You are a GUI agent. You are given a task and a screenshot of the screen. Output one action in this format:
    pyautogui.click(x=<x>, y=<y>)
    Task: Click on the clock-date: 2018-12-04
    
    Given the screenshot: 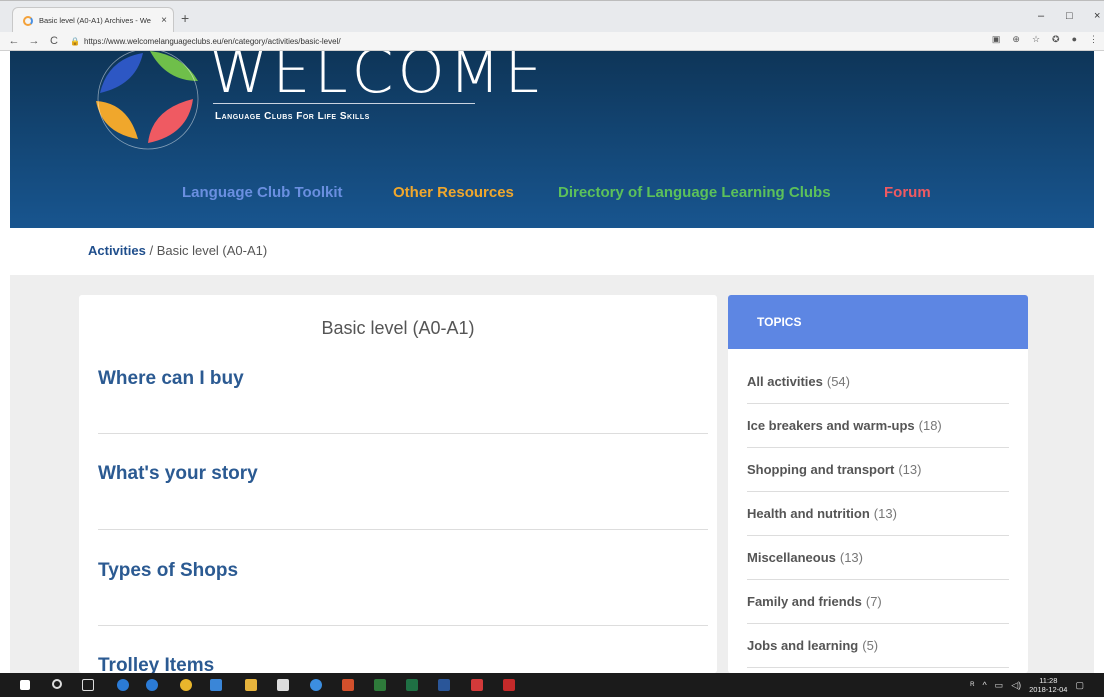 What is the action you would take?
    pyautogui.click(x=1048, y=689)
    